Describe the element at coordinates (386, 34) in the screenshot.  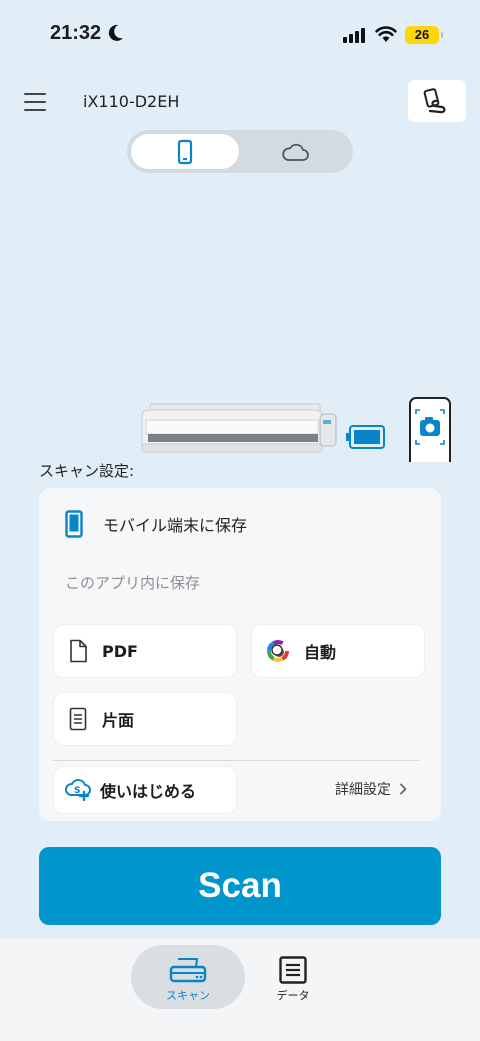
I see `wifi-icon` at that location.